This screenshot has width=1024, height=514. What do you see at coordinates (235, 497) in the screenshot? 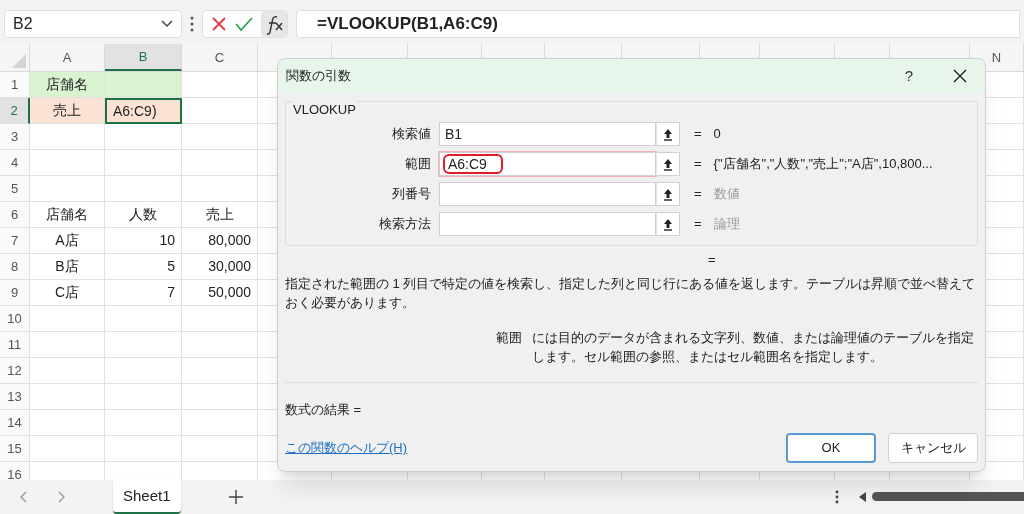
I see `add-sheet-icon` at bounding box center [235, 497].